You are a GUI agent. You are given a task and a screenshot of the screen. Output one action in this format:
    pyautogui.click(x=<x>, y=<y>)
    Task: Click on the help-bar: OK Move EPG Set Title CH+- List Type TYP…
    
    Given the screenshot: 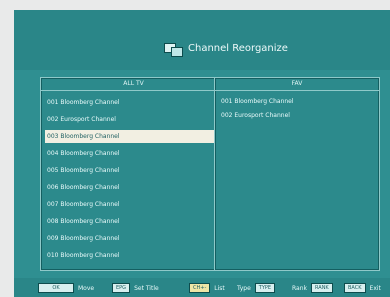 What is the action you would take?
    pyautogui.click(x=202, y=287)
    